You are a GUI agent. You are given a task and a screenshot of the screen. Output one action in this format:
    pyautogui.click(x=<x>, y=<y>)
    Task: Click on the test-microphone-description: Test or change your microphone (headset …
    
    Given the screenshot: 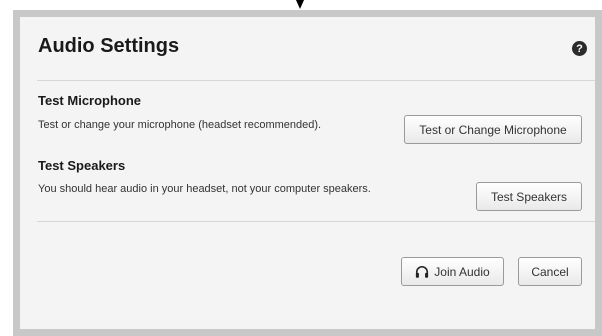 What is the action you would take?
    pyautogui.click(x=180, y=125)
    